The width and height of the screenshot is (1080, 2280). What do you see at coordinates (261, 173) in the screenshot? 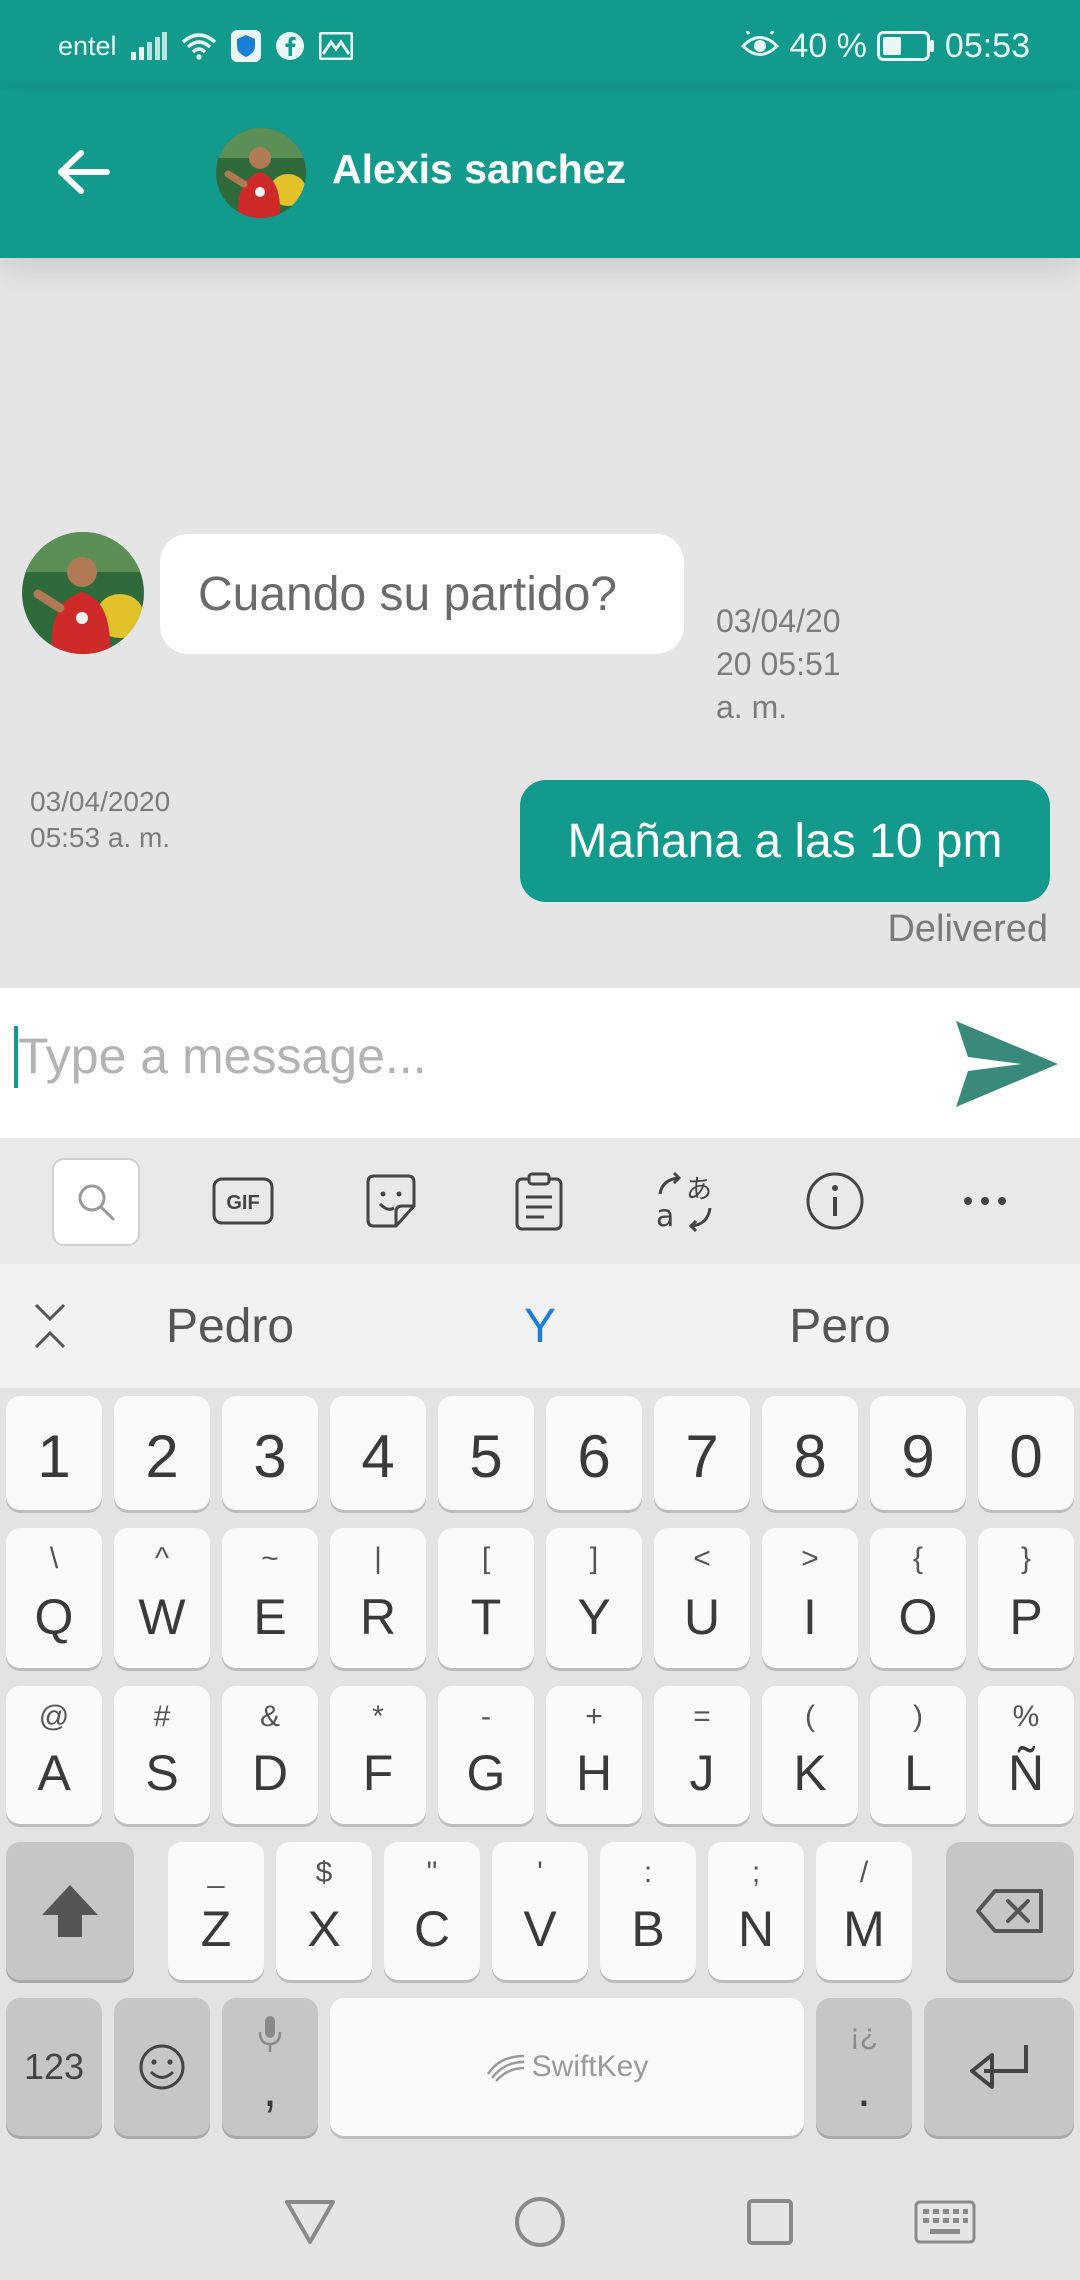
I see `avatar` at bounding box center [261, 173].